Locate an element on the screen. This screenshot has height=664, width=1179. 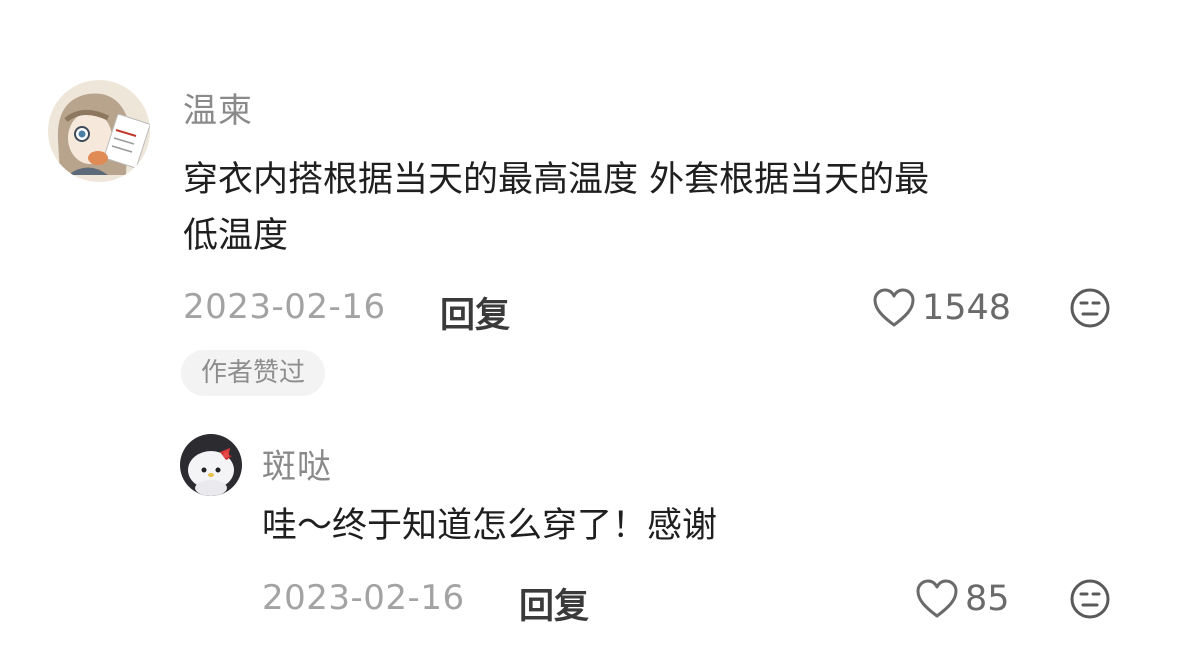
reply-username: 斑哒 is located at coordinates (297, 463).